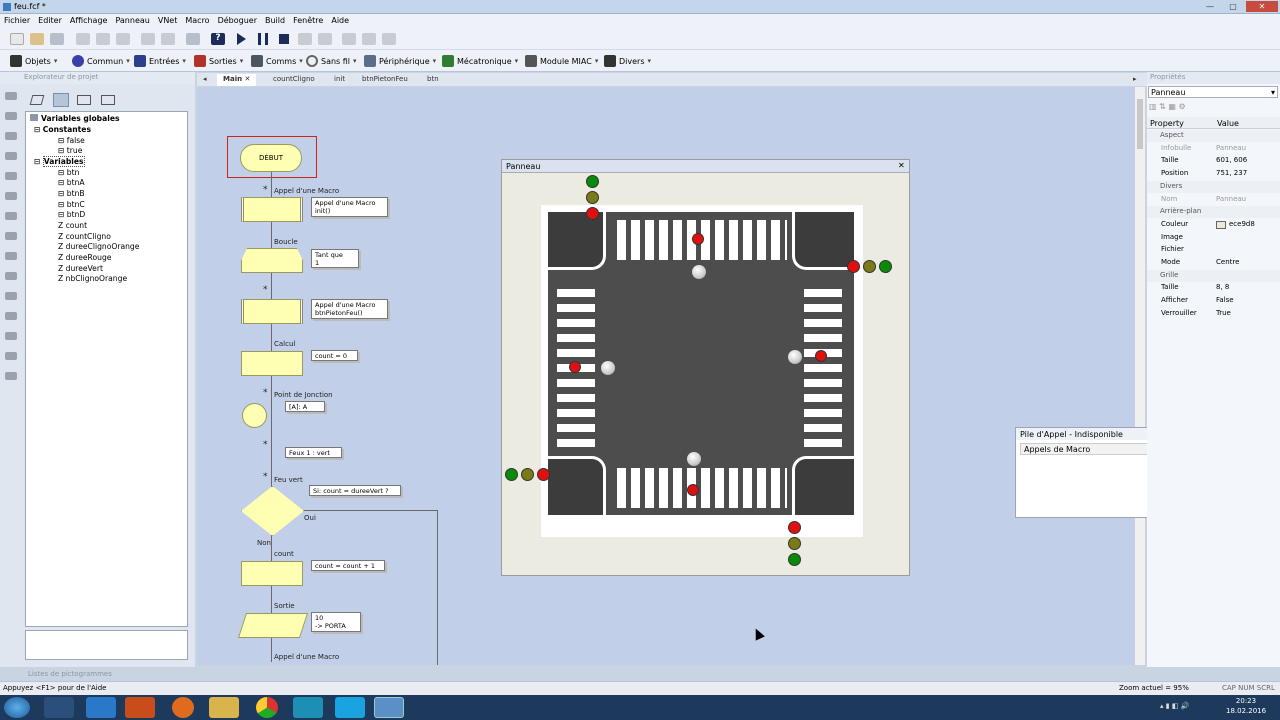  What do you see at coordinates (1246, 701) in the screenshot?
I see `clock-time: 20:23` at bounding box center [1246, 701].